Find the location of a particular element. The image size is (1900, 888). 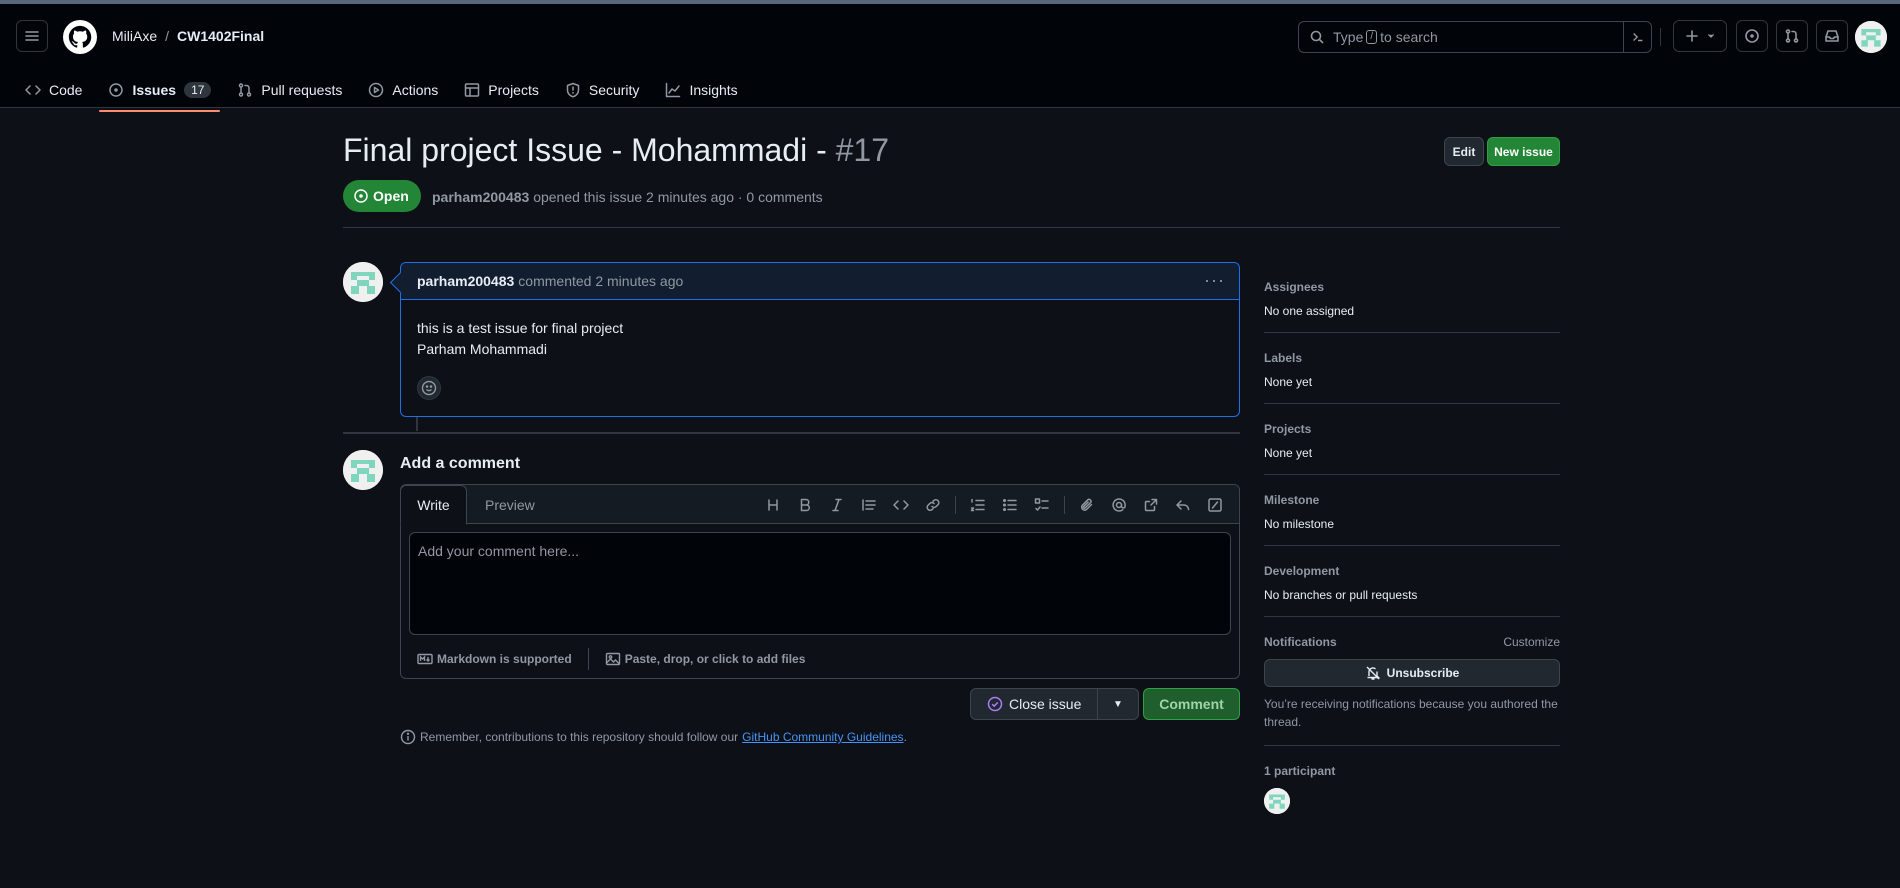

issue-author-link: parham200483 is located at coordinates (480, 197).